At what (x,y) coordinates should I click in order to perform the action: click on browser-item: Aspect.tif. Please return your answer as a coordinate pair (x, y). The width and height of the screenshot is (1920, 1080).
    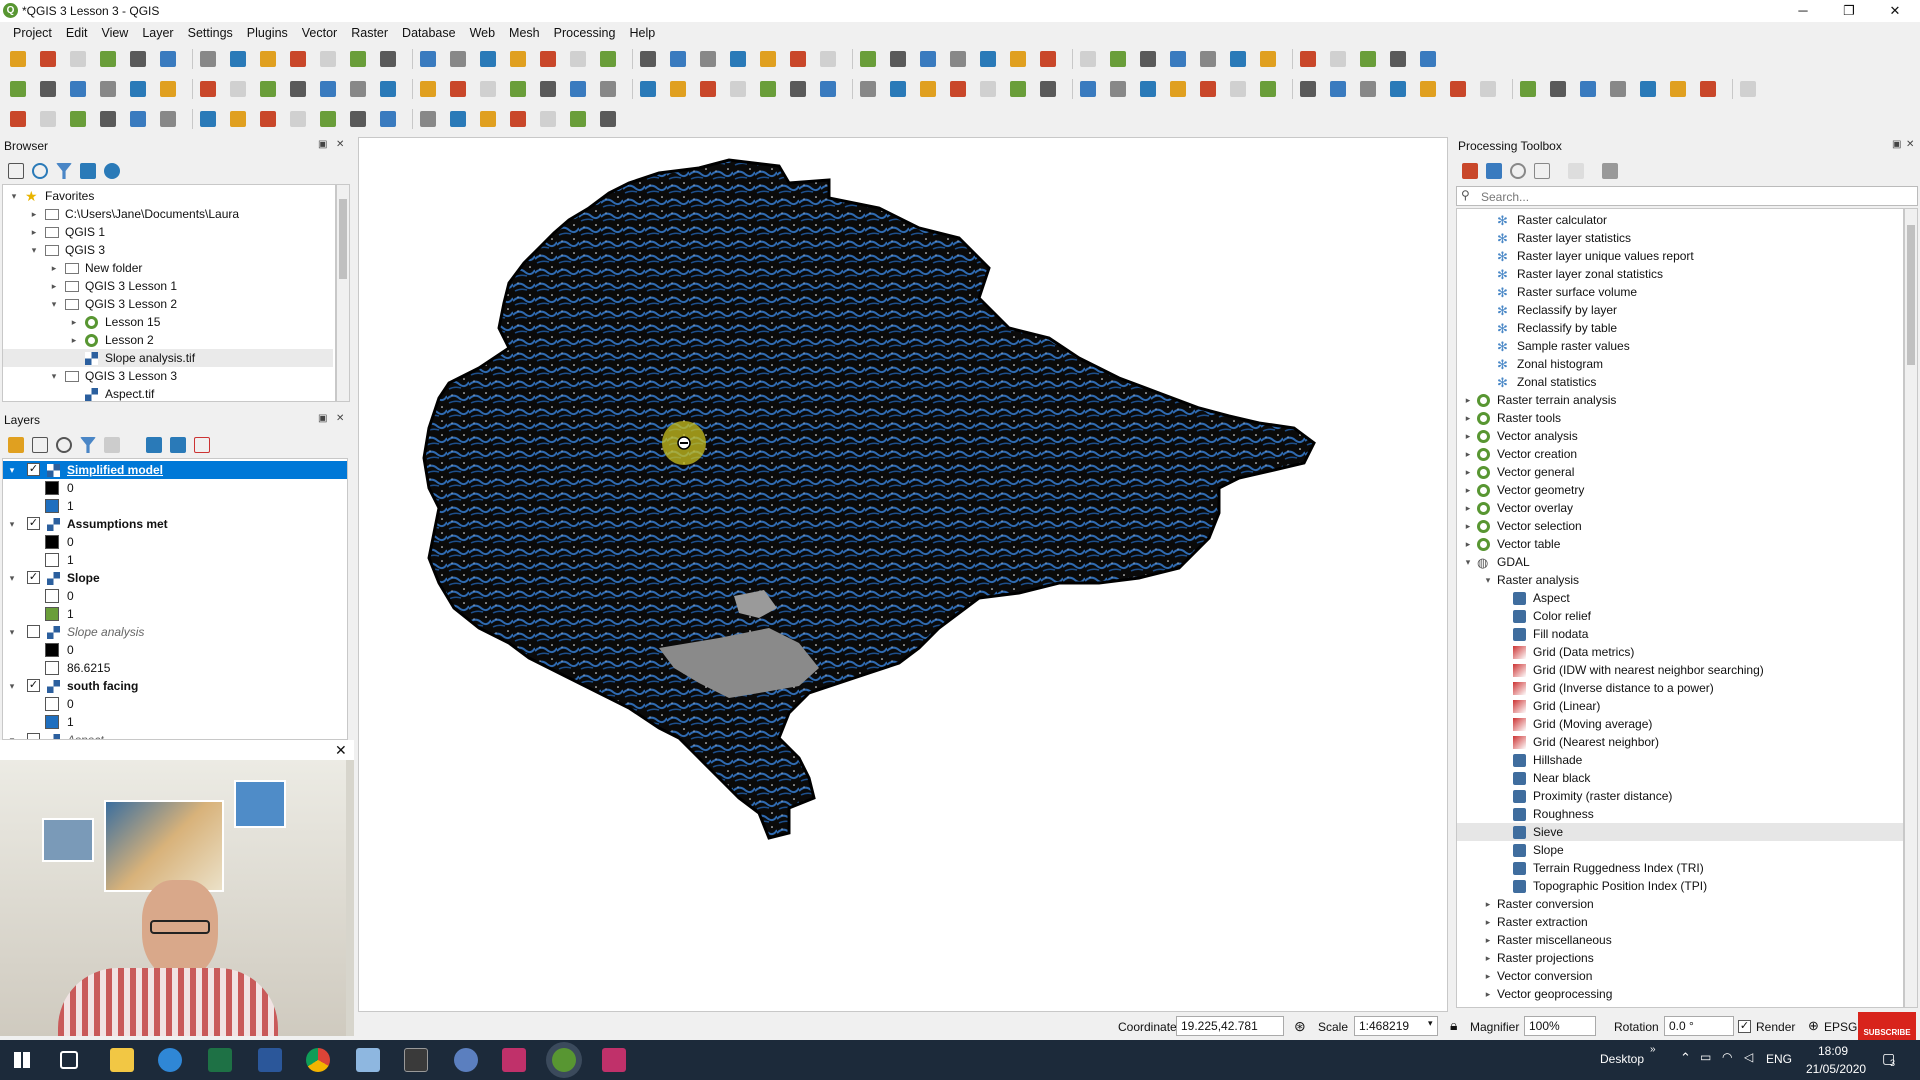
    Looking at the image, I should click on (168, 393).